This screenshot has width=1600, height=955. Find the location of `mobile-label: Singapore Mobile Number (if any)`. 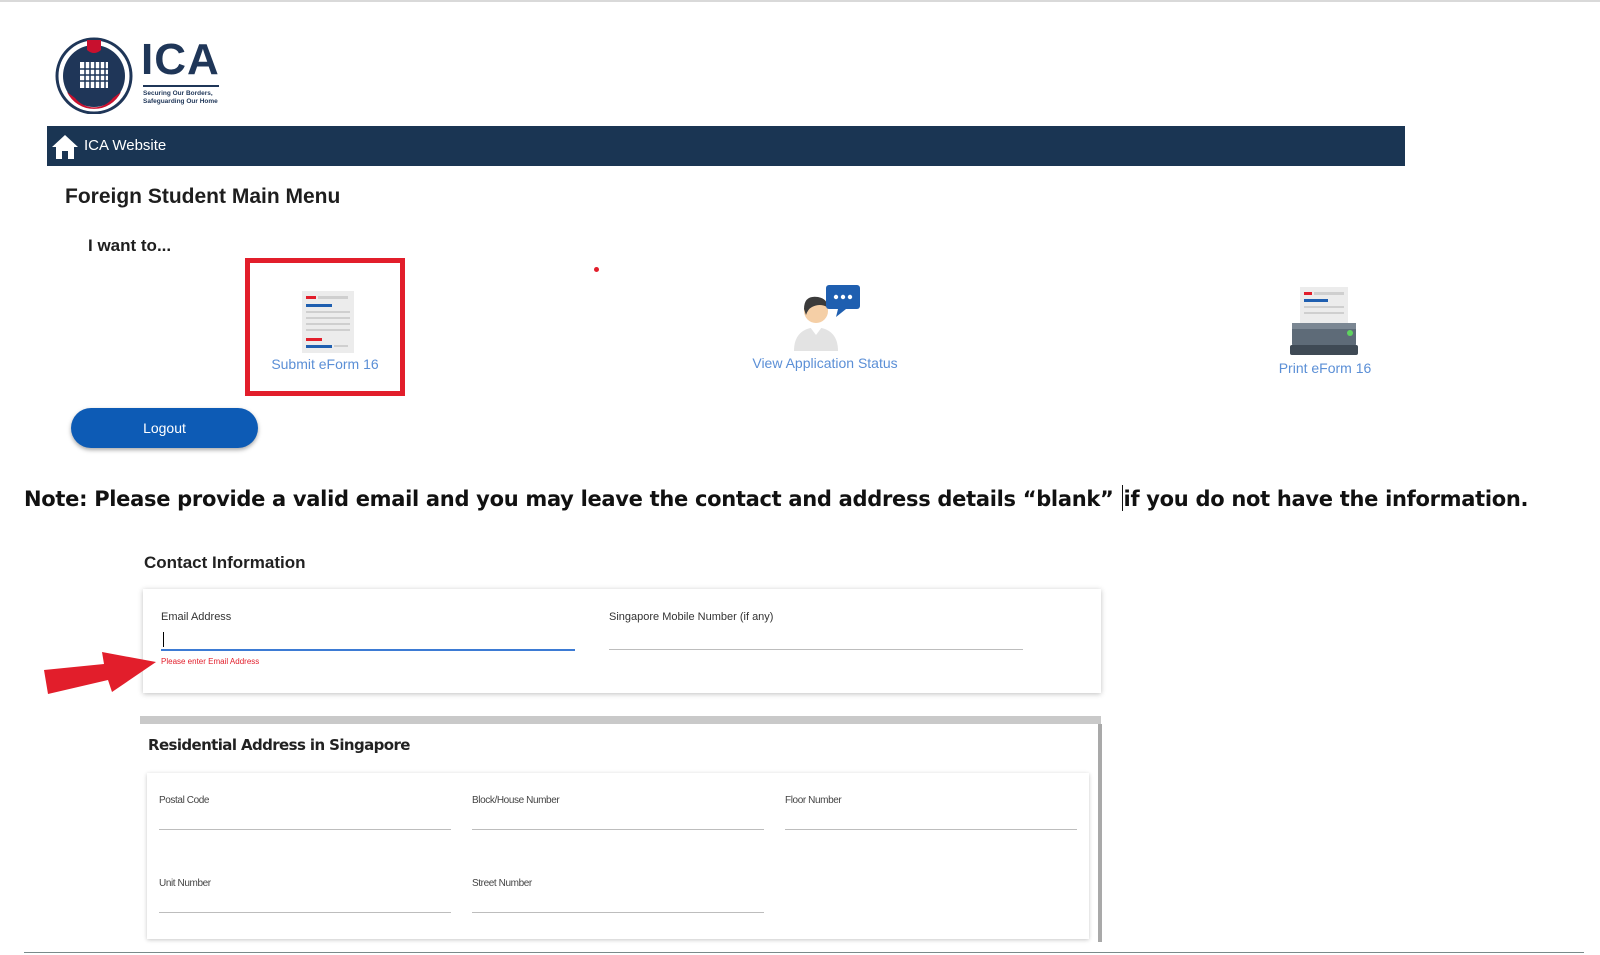

mobile-label: Singapore Mobile Number (if any) is located at coordinates (691, 617).